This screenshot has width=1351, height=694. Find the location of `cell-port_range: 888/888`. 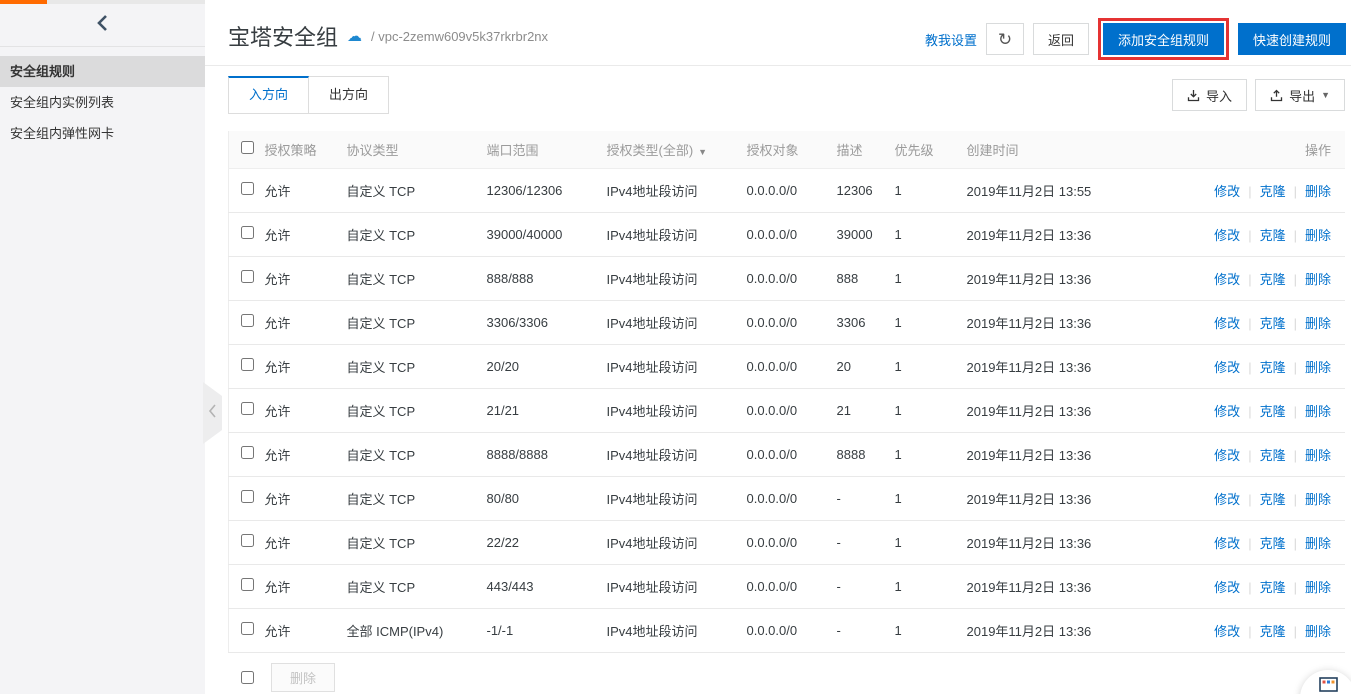

cell-port_range: 888/888 is located at coordinates (546, 278).